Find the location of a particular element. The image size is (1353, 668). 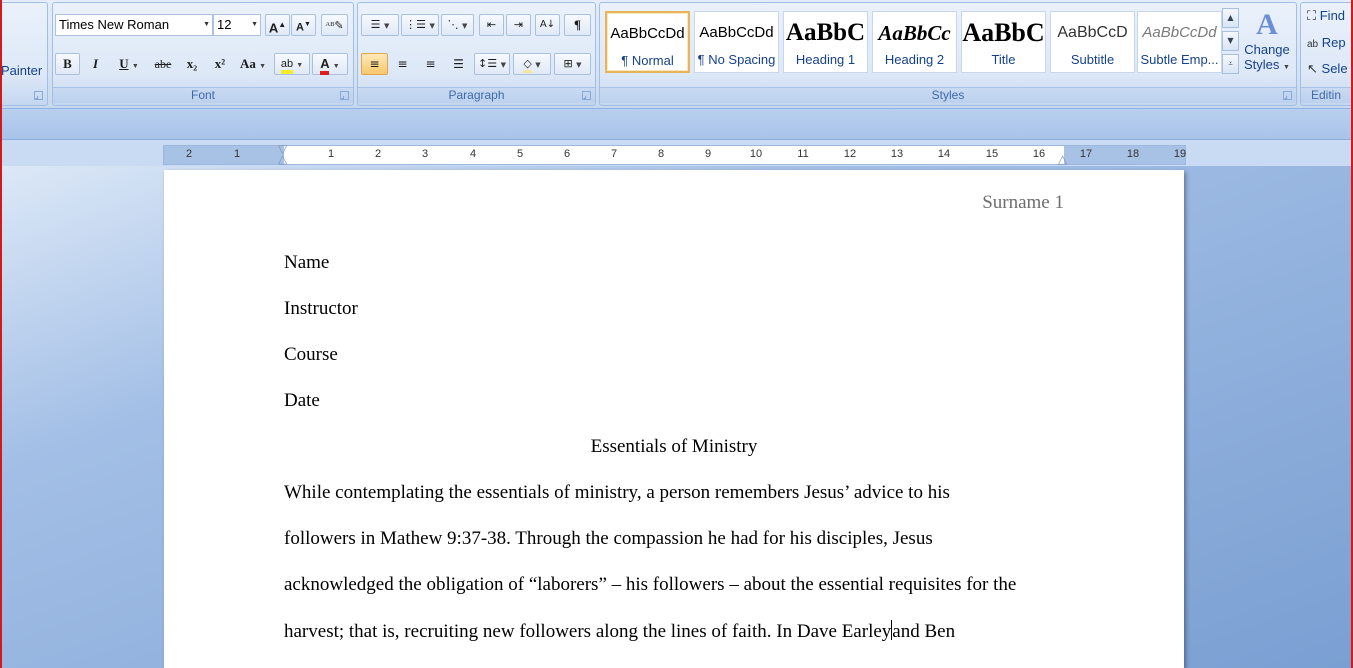

replace-icon: ab is located at coordinates (1313, 44).